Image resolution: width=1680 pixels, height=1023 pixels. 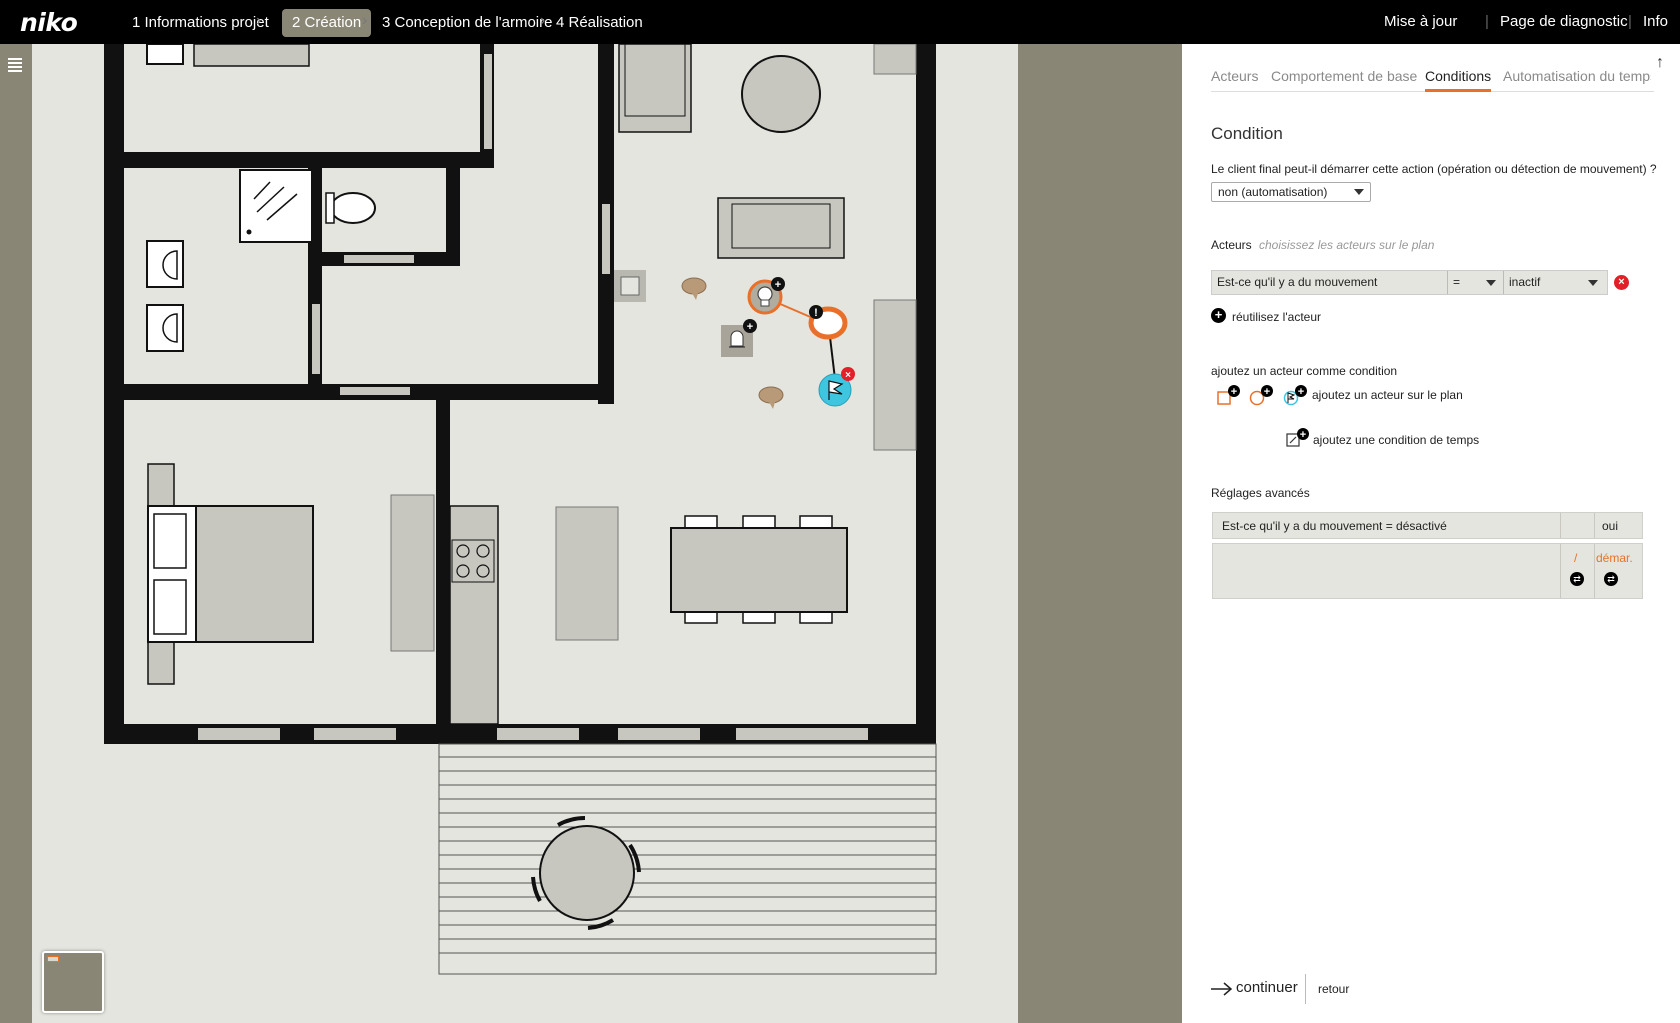 What do you see at coordinates (1222, 989) in the screenshot?
I see `arrow-right-icon` at bounding box center [1222, 989].